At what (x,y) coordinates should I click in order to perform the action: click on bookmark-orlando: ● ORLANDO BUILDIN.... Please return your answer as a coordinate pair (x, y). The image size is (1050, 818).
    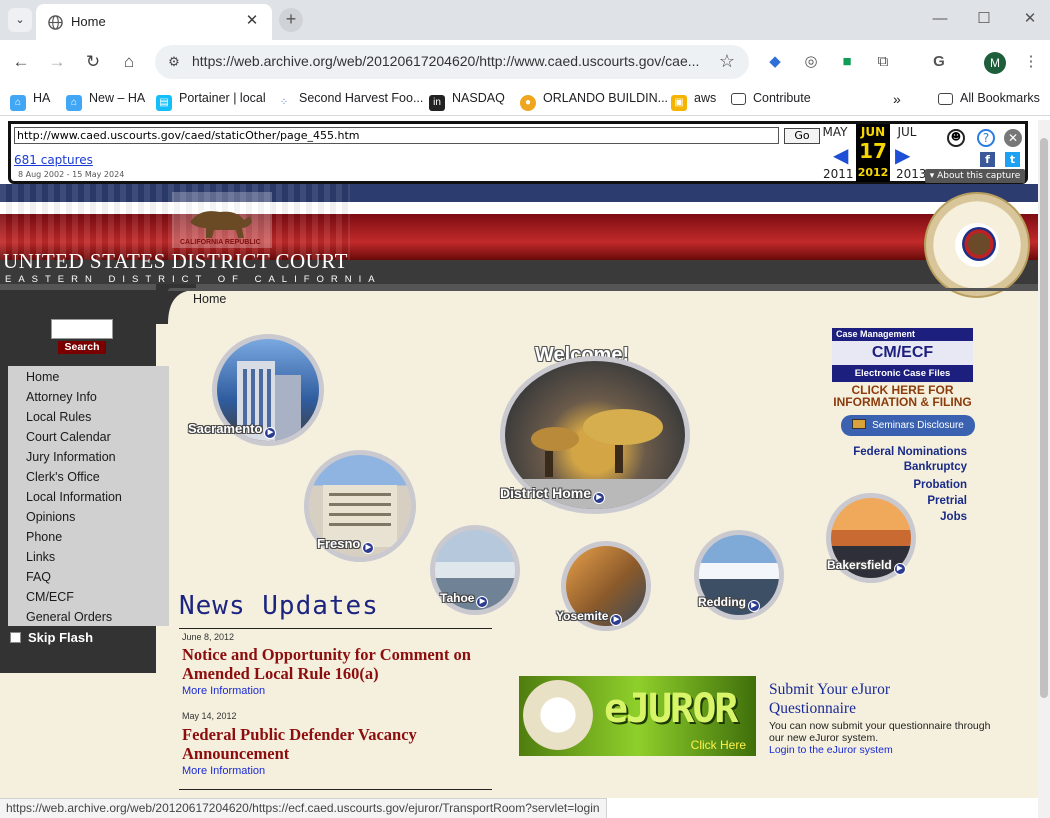
    Looking at the image, I should click on (594, 101).